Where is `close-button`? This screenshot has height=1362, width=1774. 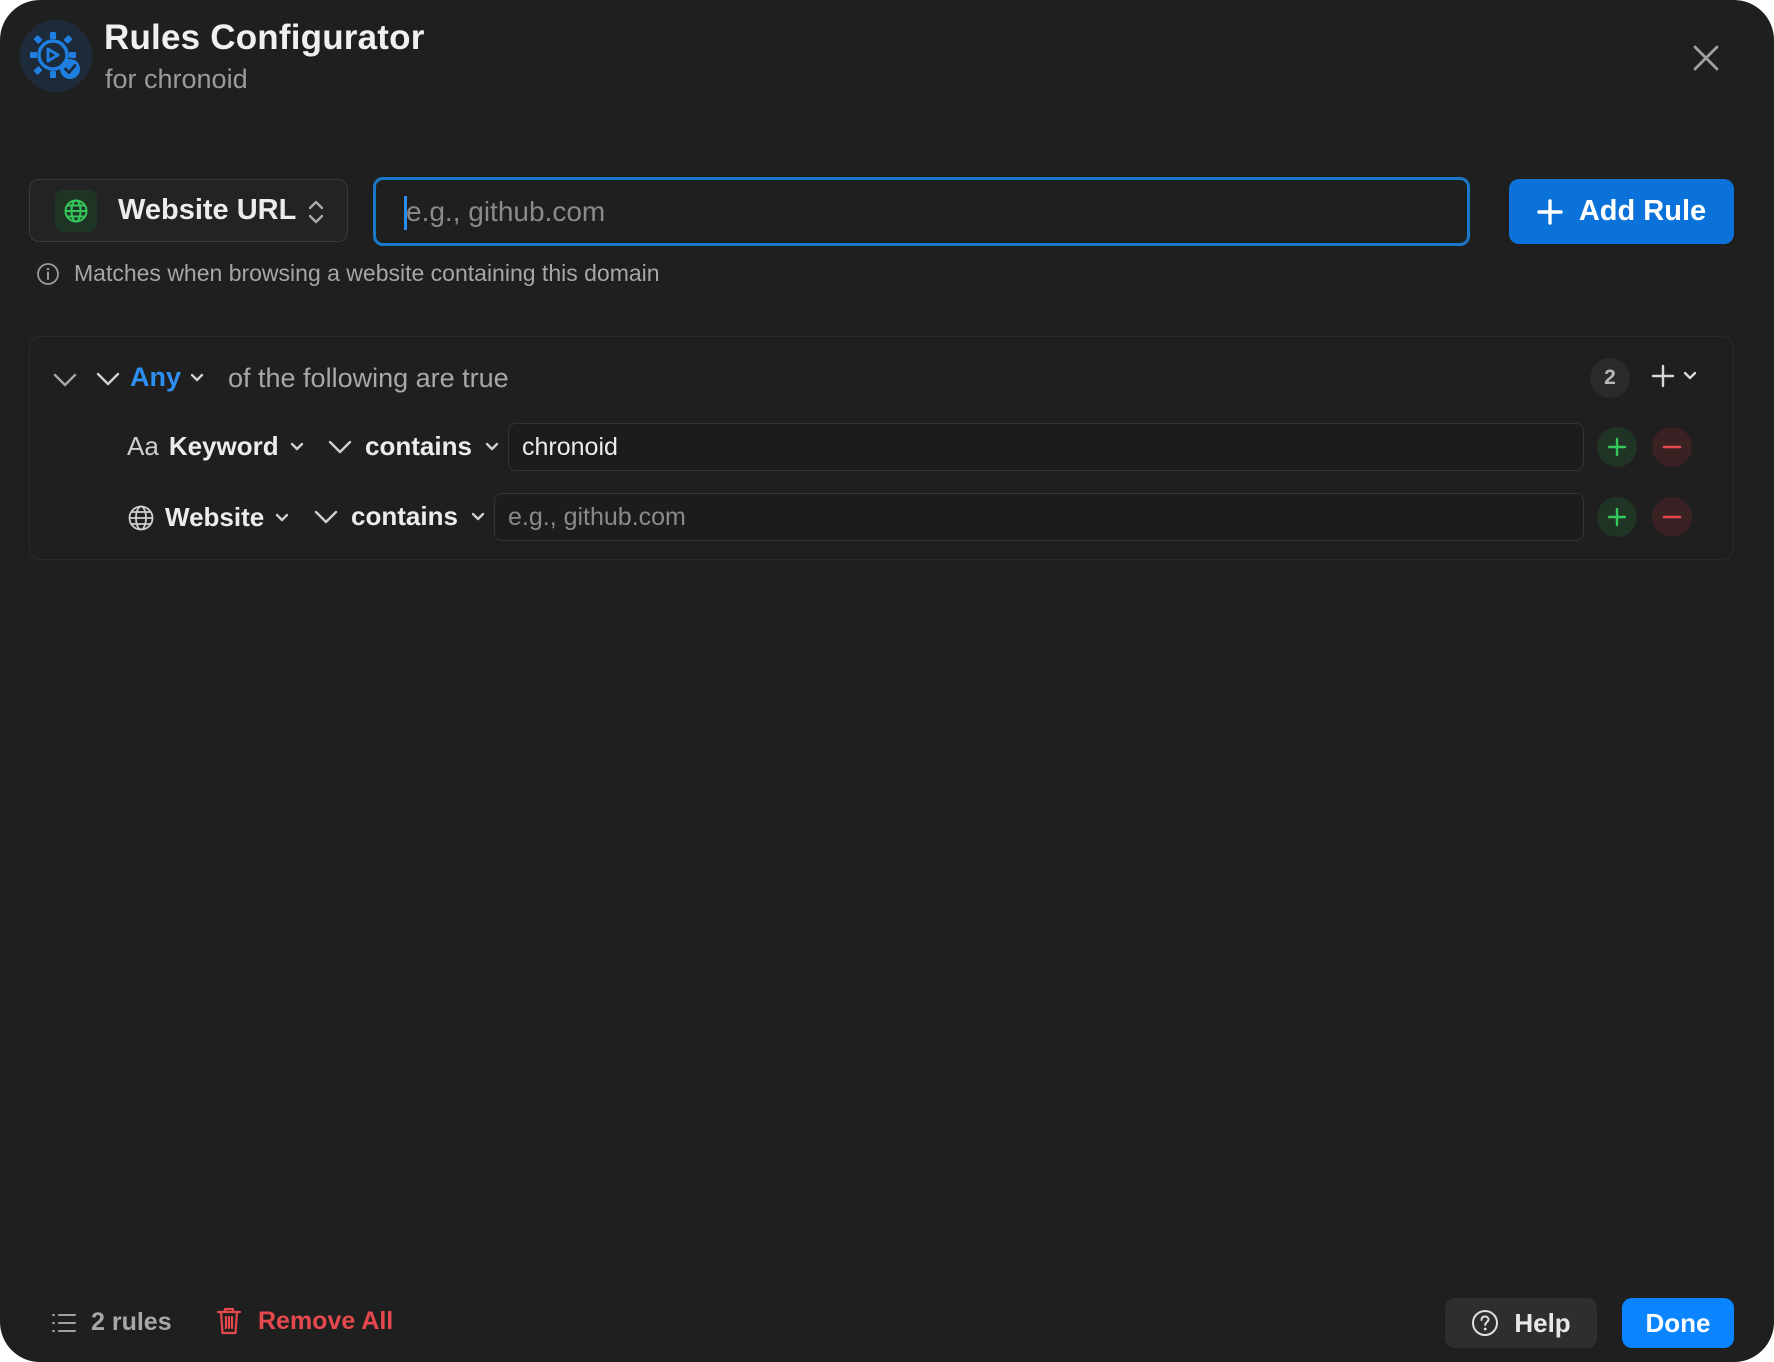
close-button is located at coordinates (1706, 58).